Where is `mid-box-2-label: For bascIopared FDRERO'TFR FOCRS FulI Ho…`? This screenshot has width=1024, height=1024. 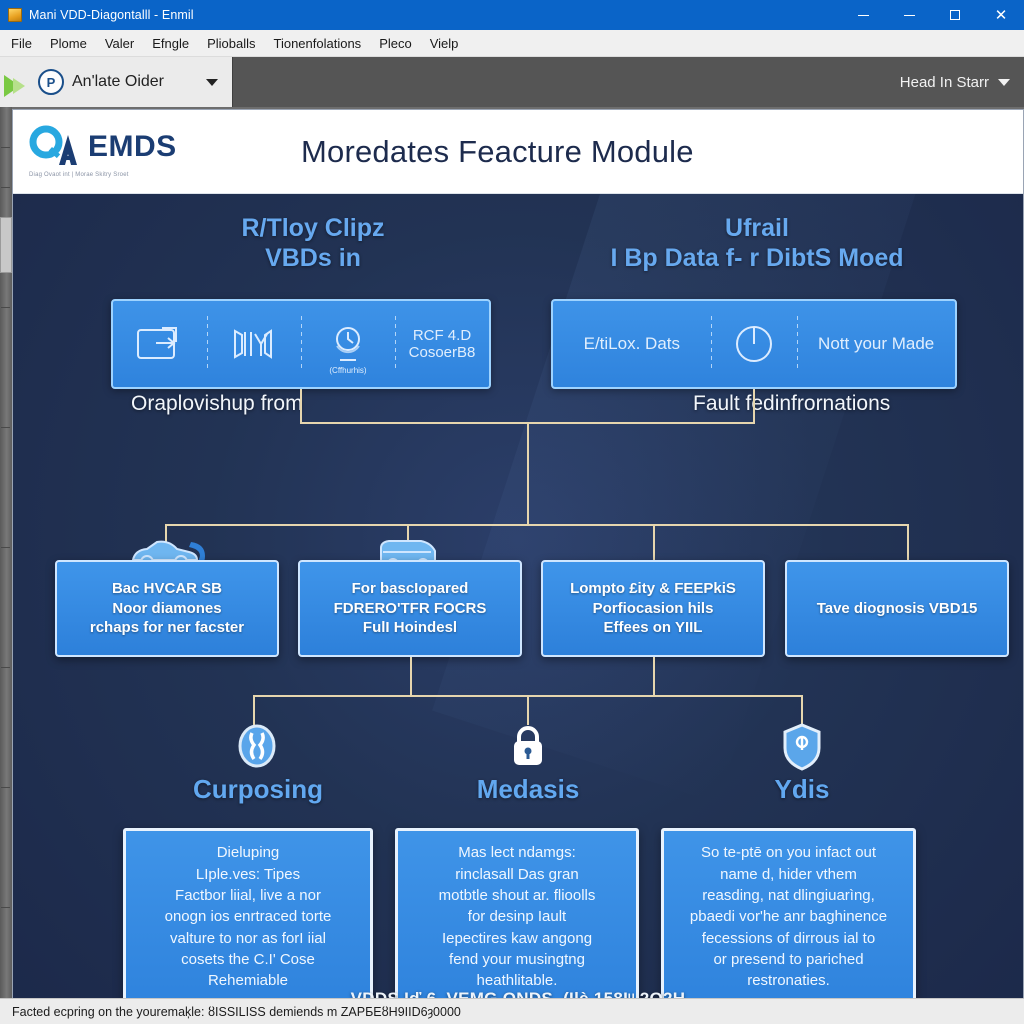
mid-box-2-label: For bascIopared FDRERO'TFR FOCRS FulI Ho… is located at coordinates (410, 608).